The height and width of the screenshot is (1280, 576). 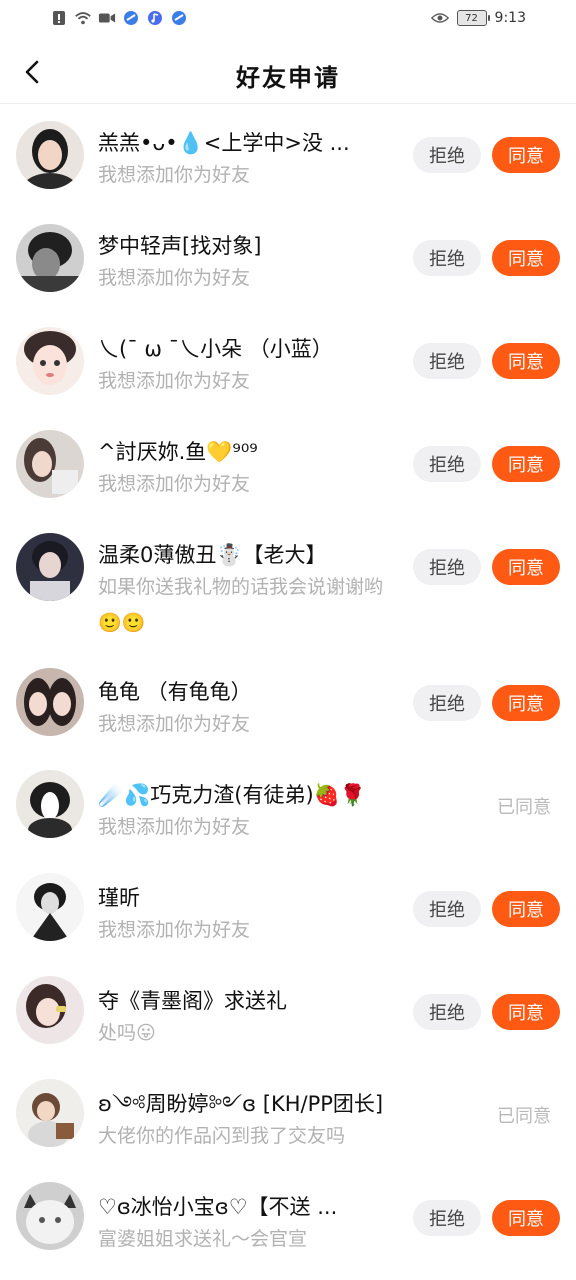 What do you see at coordinates (215, 349) in the screenshot?
I see `request-name: 乀(ˉ ω ˉ乀小朵 （小蓝）` at bounding box center [215, 349].